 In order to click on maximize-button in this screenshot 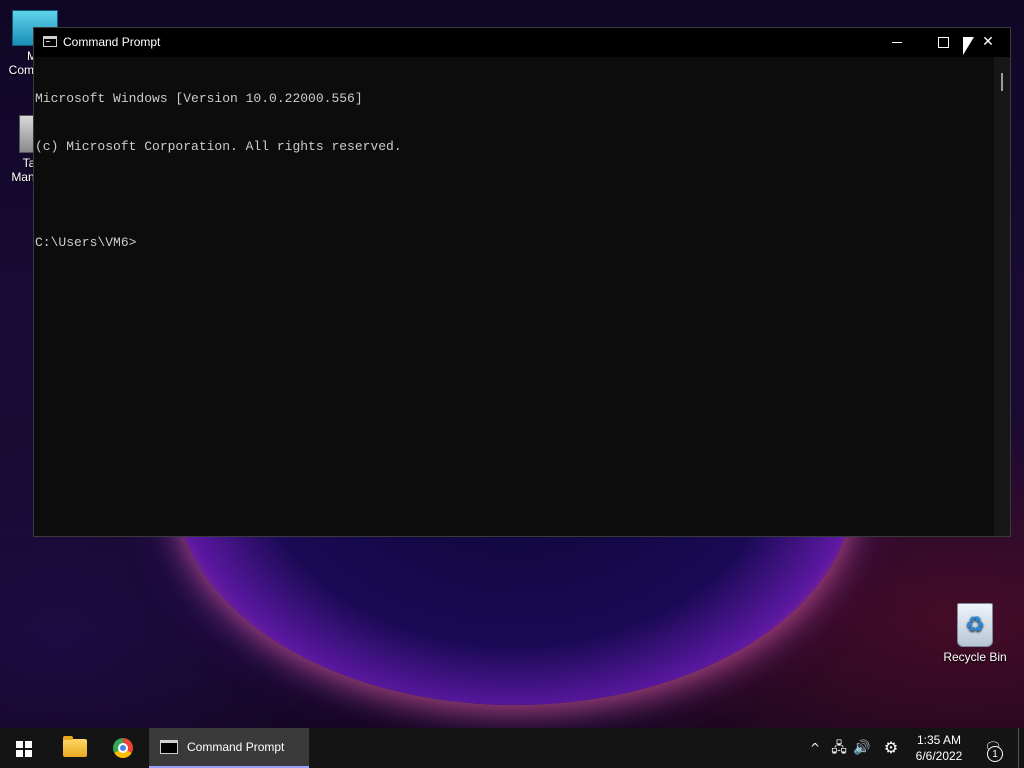, I will do `click(943, 42)`.